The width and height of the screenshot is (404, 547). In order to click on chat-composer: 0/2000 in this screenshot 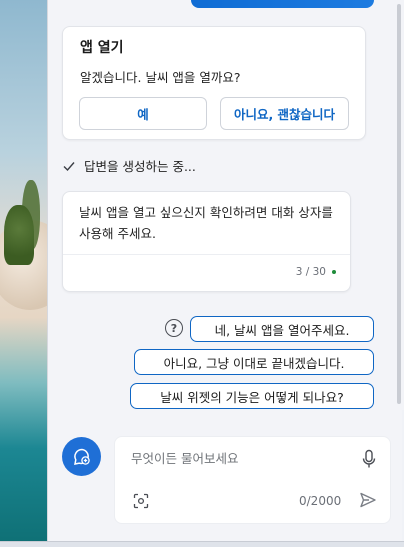, I will do `click(252, 480)`.